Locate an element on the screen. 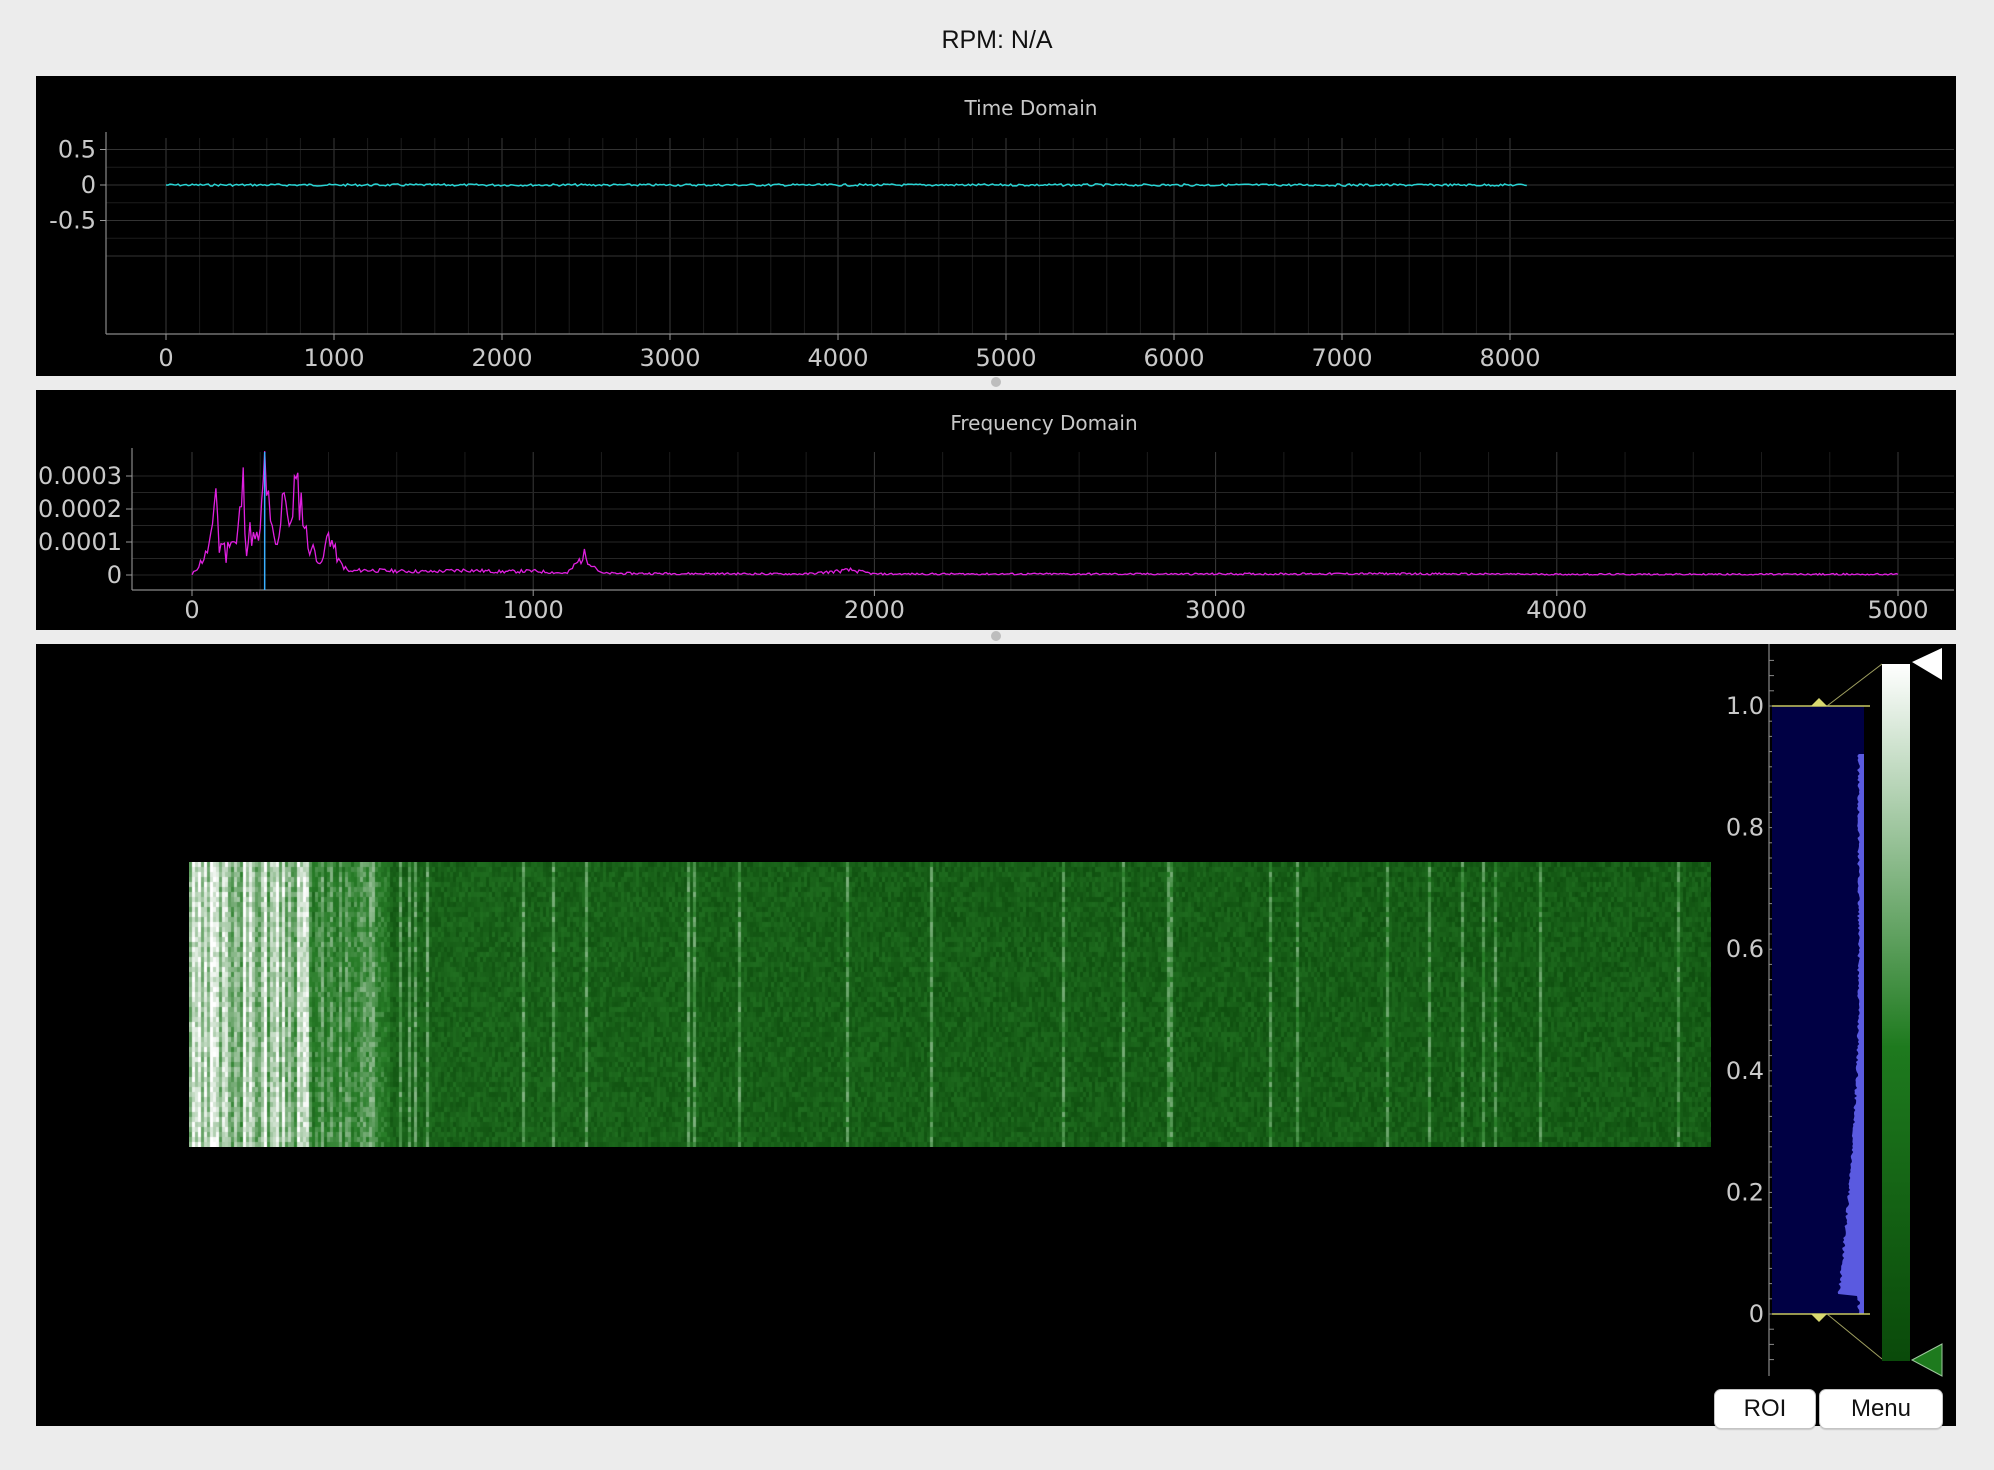 This screenshot has width=1994, height=1470. time-y-tick-label: -0.5 is located at coordinates (72, 221).